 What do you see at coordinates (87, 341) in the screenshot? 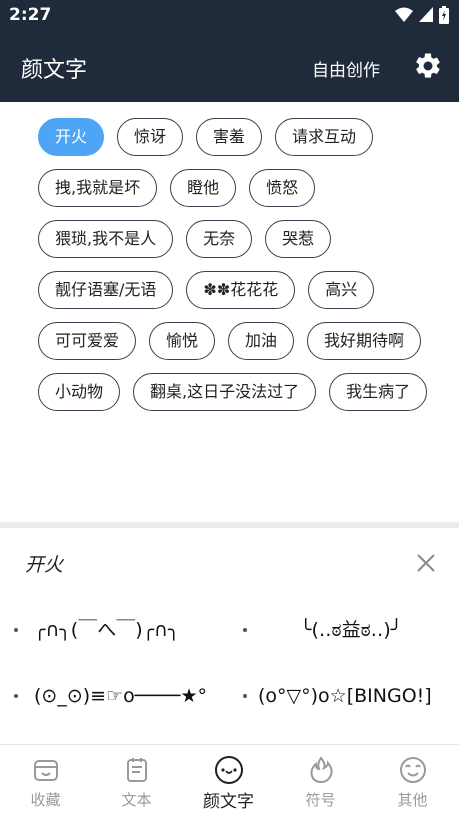
I see `tag-cute: 可可爱爱` at bounding box center [87, 341].